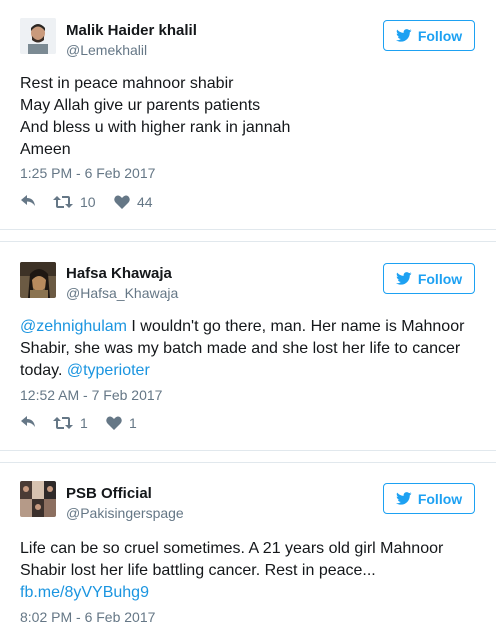 Image resolution: width=496 pixels, height=629 pixels. What do you see at coordinates (250, 371) in the screenshot?
I see `tweet-text-line: today. @typerioter` at bounding box center [250, 371].